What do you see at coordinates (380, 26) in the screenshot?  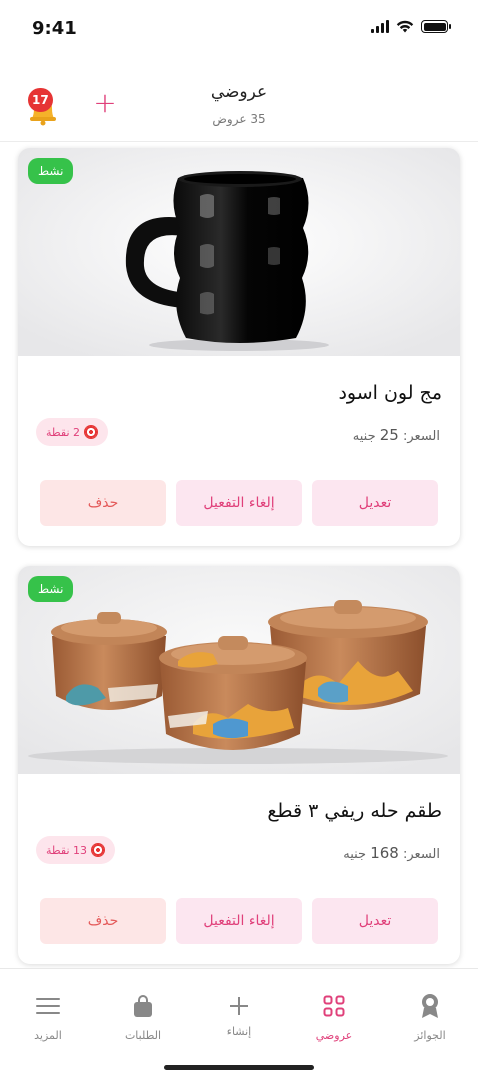 I see `signal-icon` at bounding box center [380, 26].